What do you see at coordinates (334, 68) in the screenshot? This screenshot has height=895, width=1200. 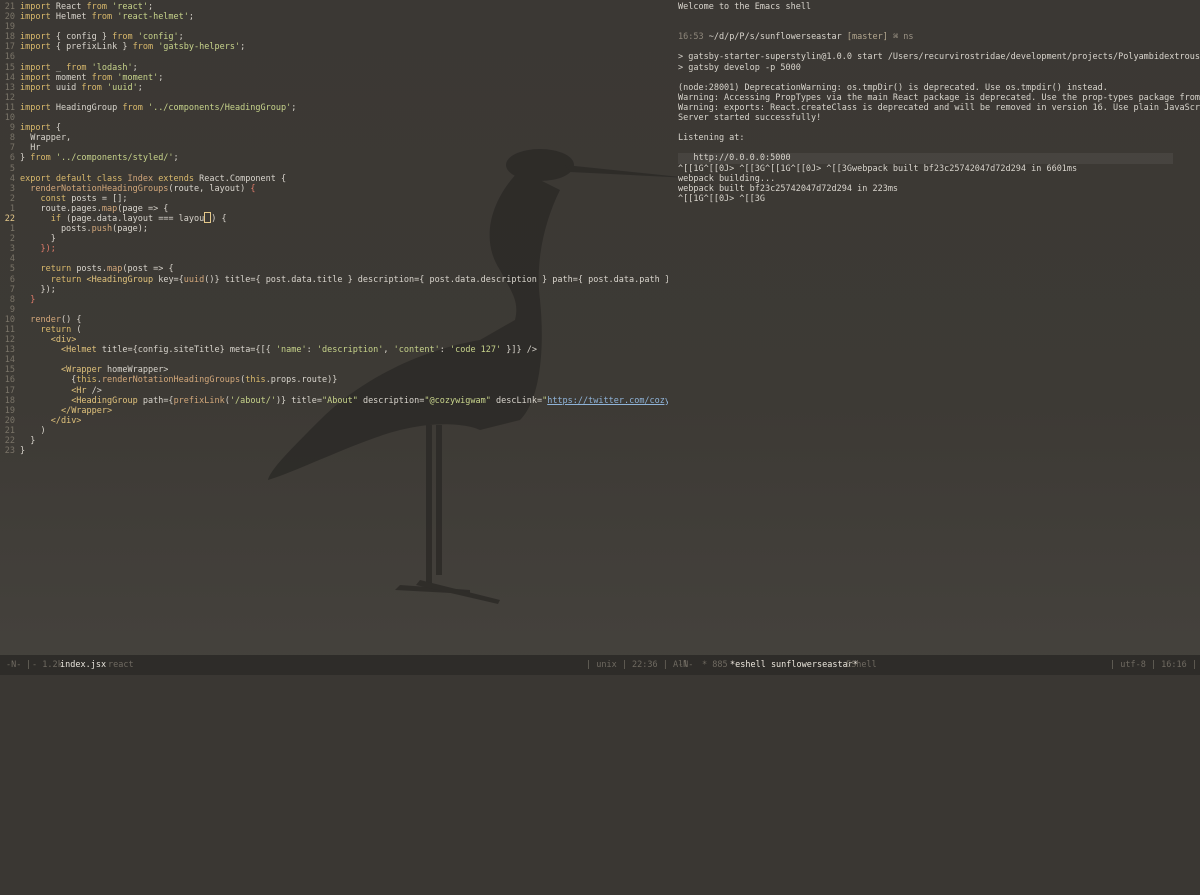 I see `code-line: 15 import _ from 'lodash';` at bounding box center [334, 68].